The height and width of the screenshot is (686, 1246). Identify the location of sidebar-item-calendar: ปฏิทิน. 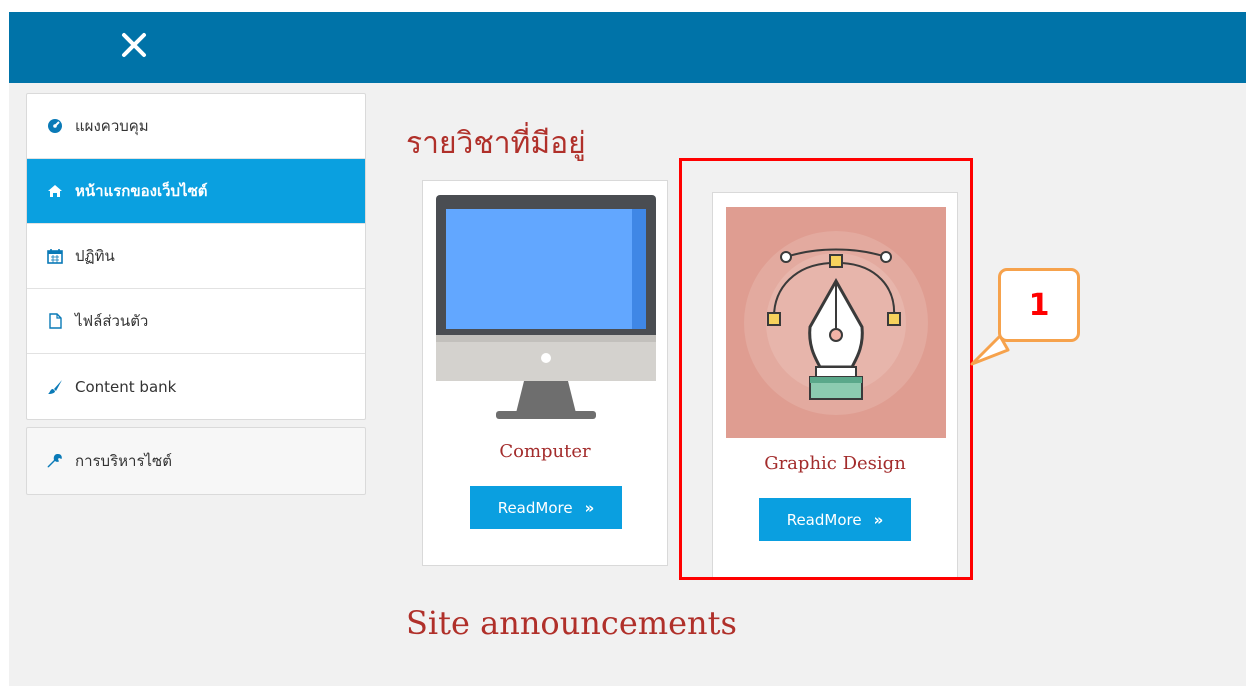
(196, 256).